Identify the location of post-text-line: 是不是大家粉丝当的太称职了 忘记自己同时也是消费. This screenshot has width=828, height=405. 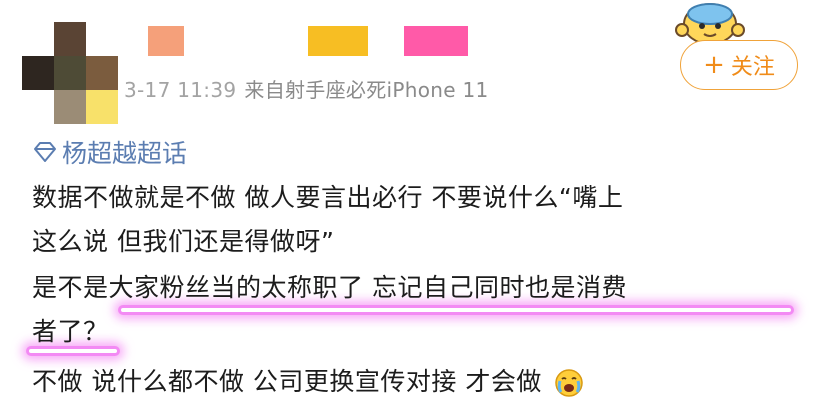
(329, 287).